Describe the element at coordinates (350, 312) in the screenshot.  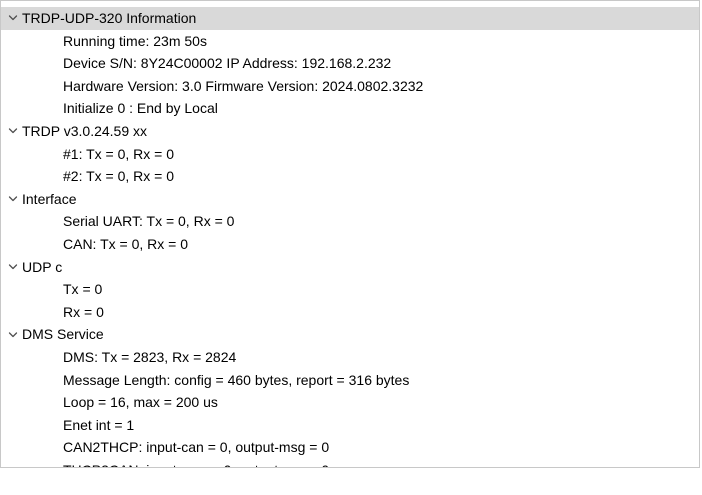
I see `tree-item: Rx = 0` at that location.